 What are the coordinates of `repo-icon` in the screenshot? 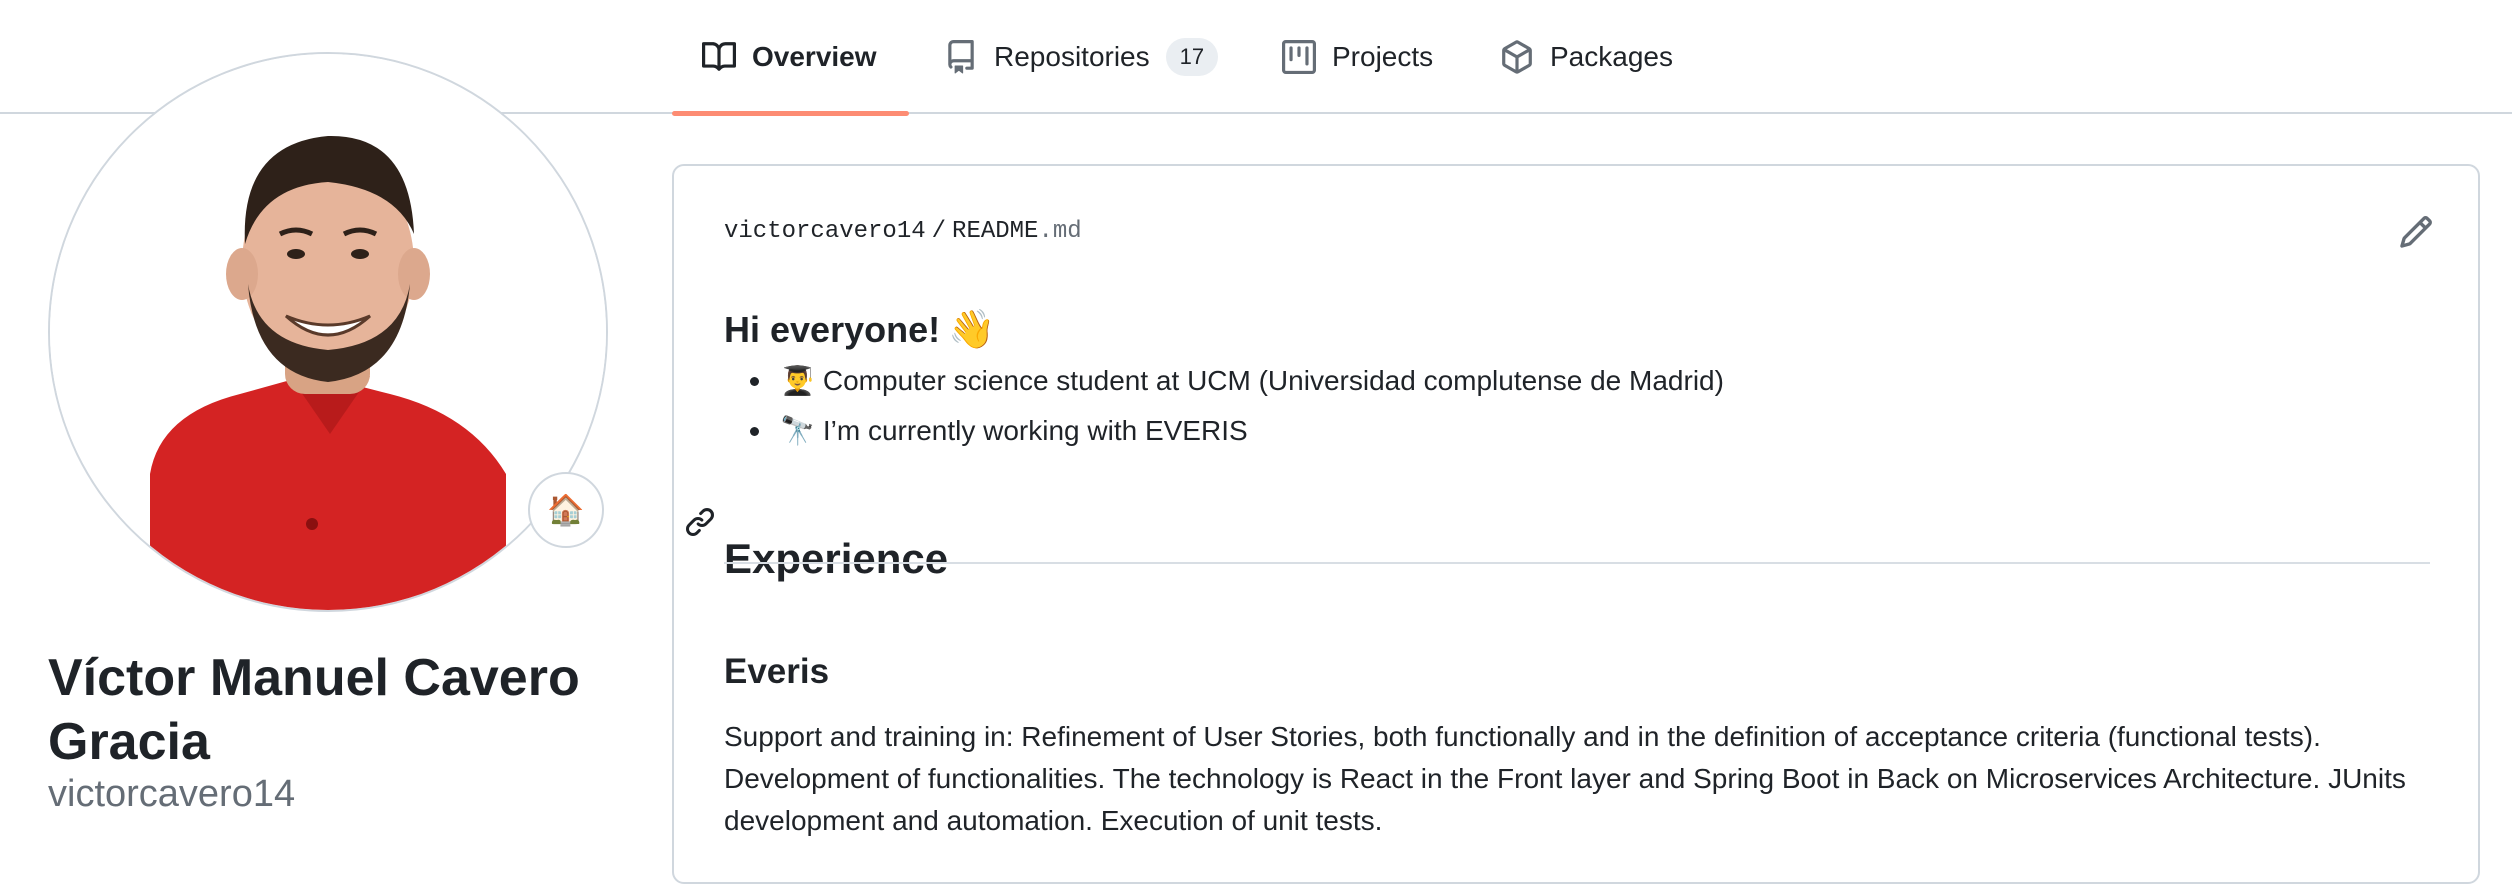 It's located at (961, 57).